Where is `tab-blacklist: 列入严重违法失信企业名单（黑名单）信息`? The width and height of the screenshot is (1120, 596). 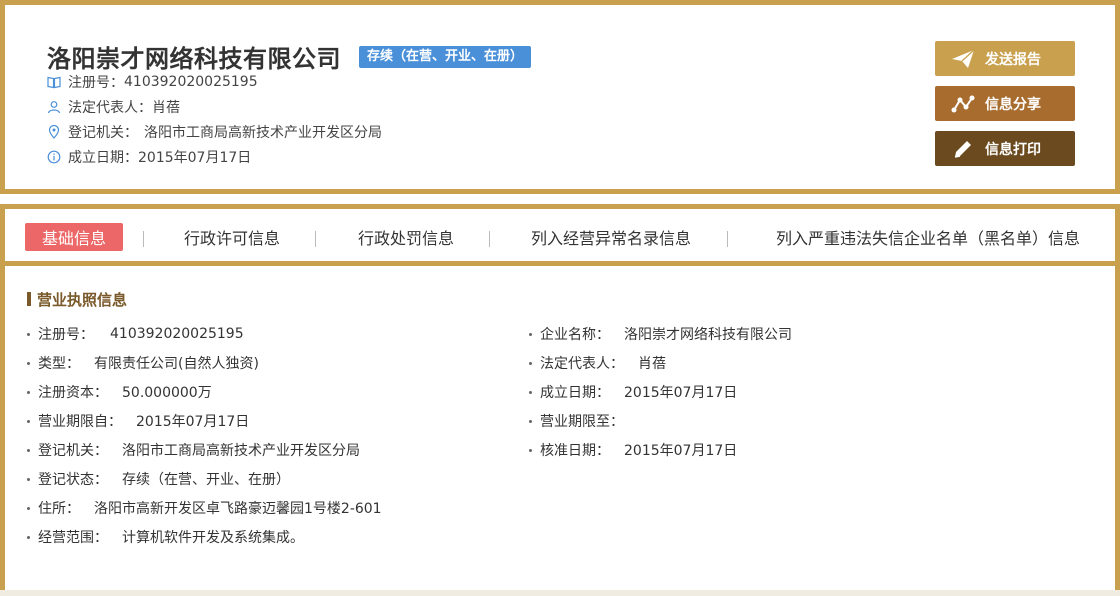 tab-blacklist: 列入严重违法失信企业名单（黑名单）信息 is located at coordinates (928, 237).